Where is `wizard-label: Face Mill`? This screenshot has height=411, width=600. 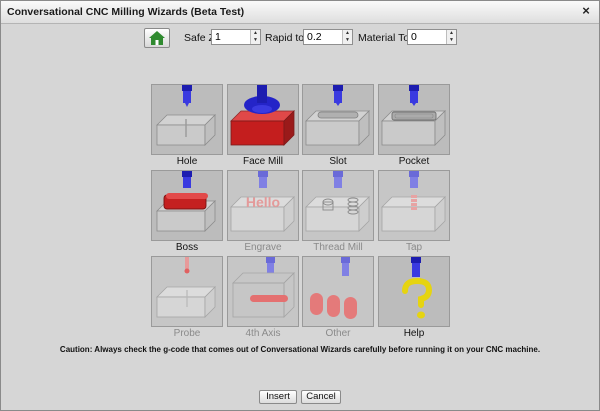
wizard-label: Face Mill is located at coordinates (262, 161).